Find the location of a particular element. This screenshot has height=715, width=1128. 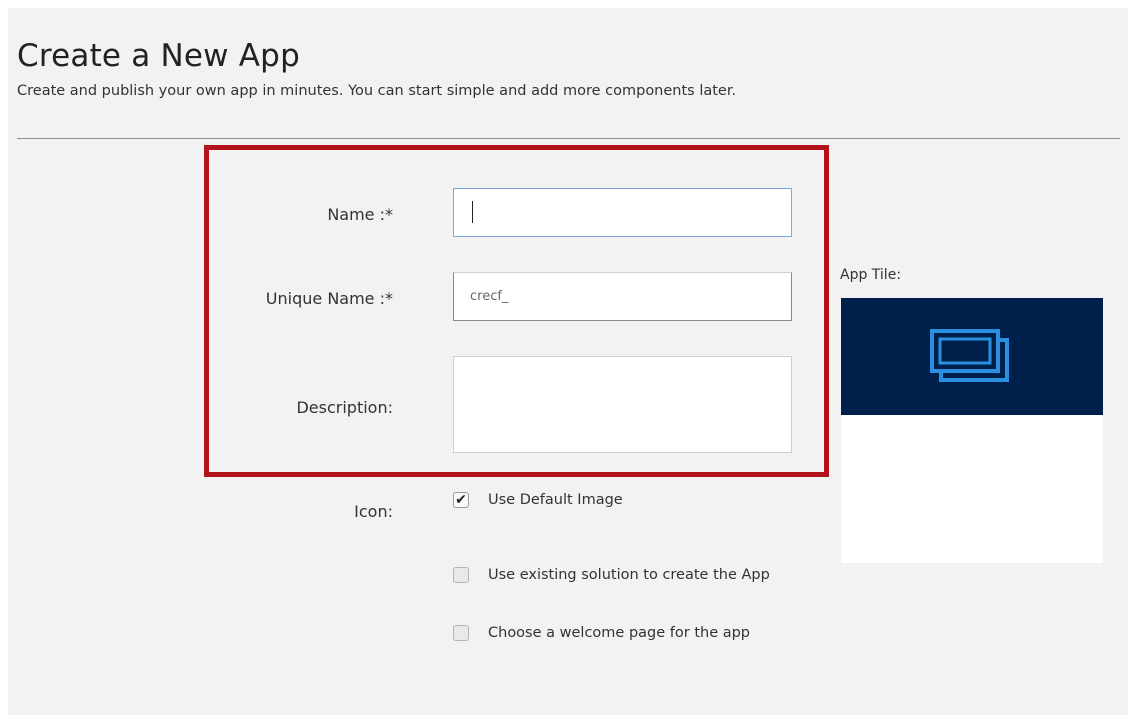

description-label: Description: is located at coordinates (344, 407).